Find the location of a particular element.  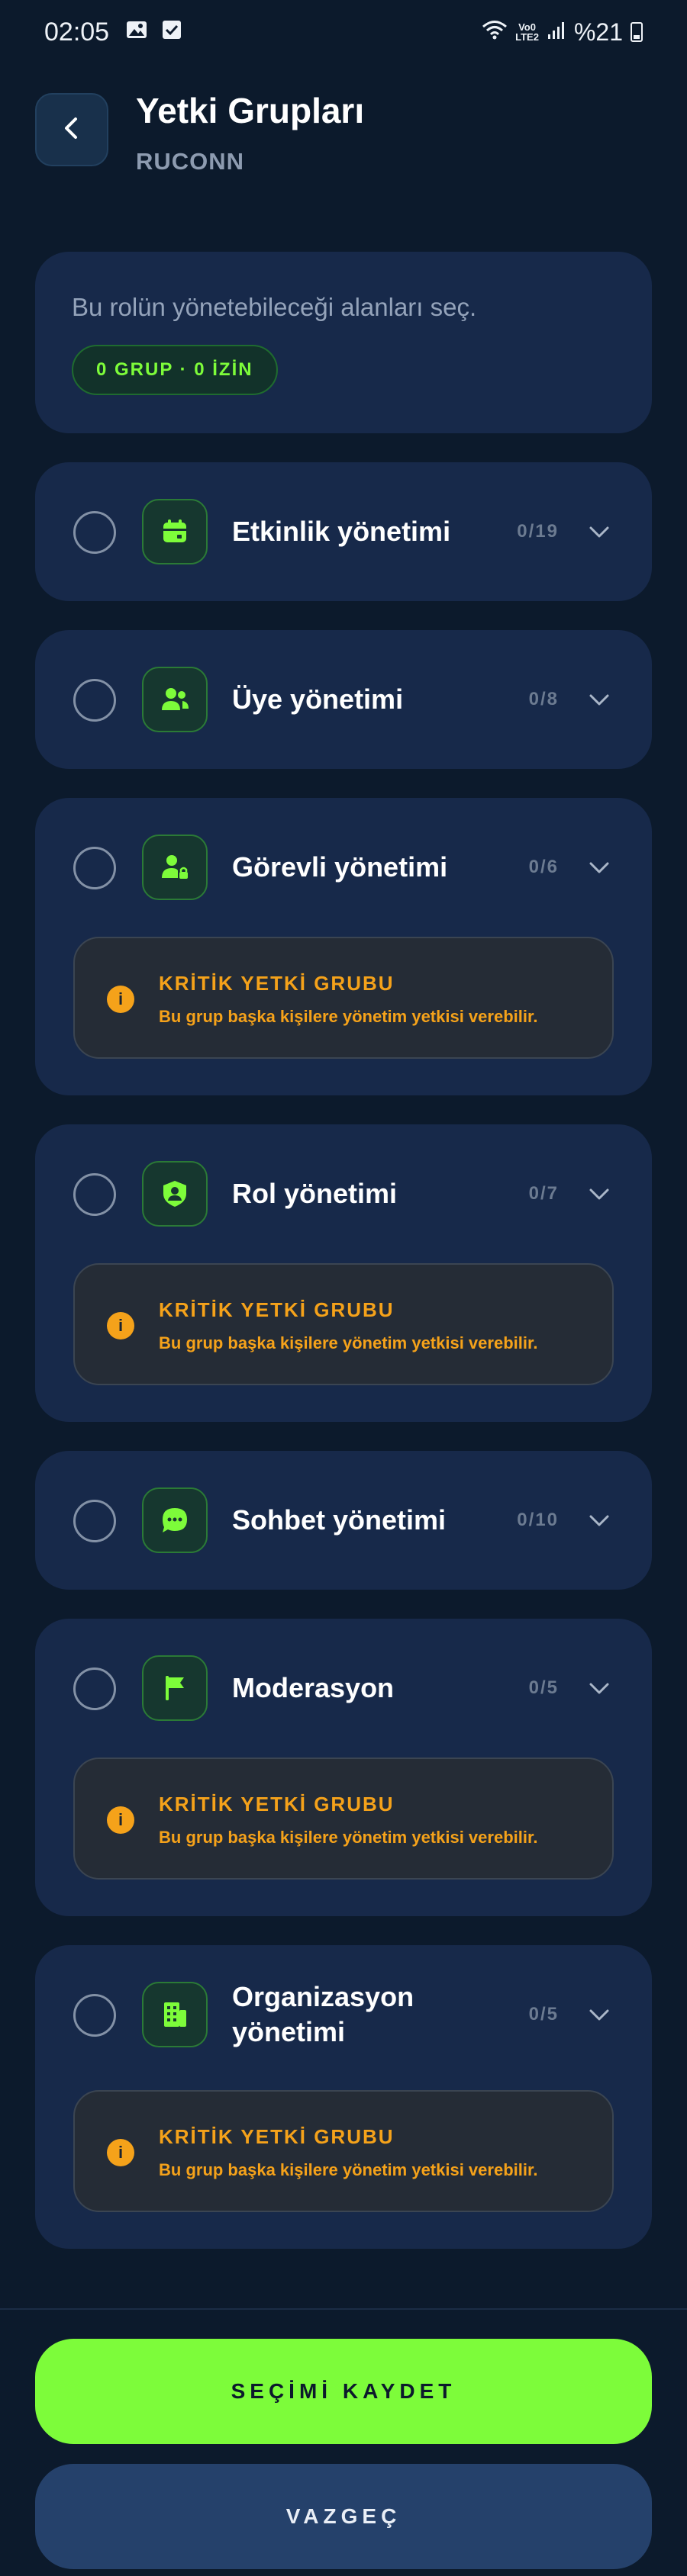

header: Yetki Grupları RUCONN is located at coordinates (343, 136).